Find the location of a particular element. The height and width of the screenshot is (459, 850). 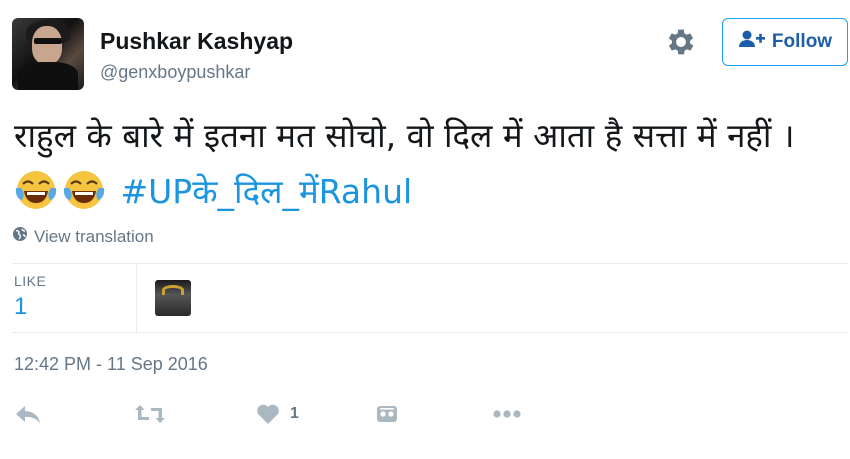

globe-icon is located at coordinates (20, 236).